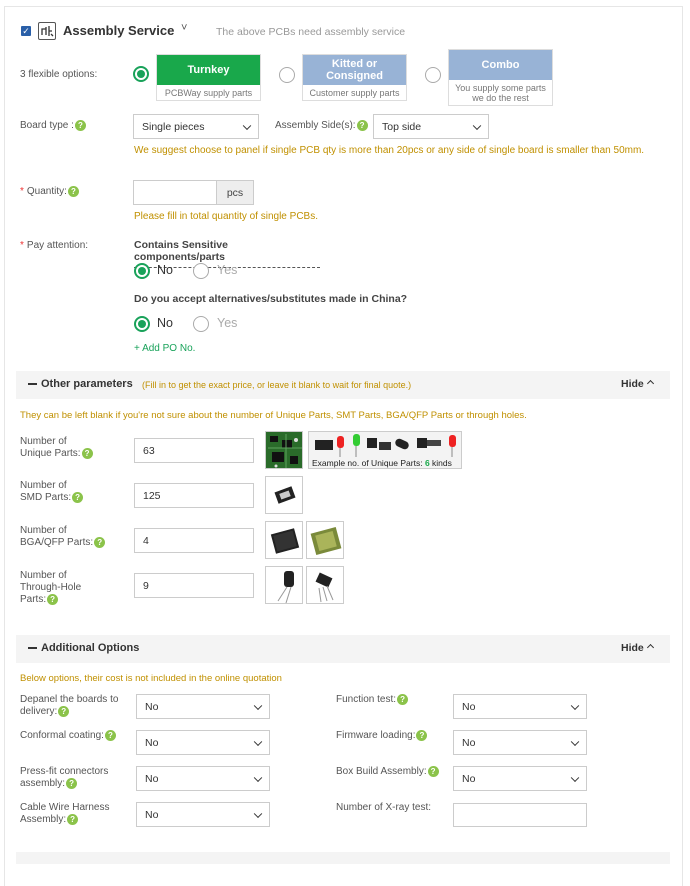 The height and width of the screenshot is (886, 690). What do you see at coordinates (142, 271) in the screenshot?
I see `sensitive-no-radio` at bounding box center [142, 271].